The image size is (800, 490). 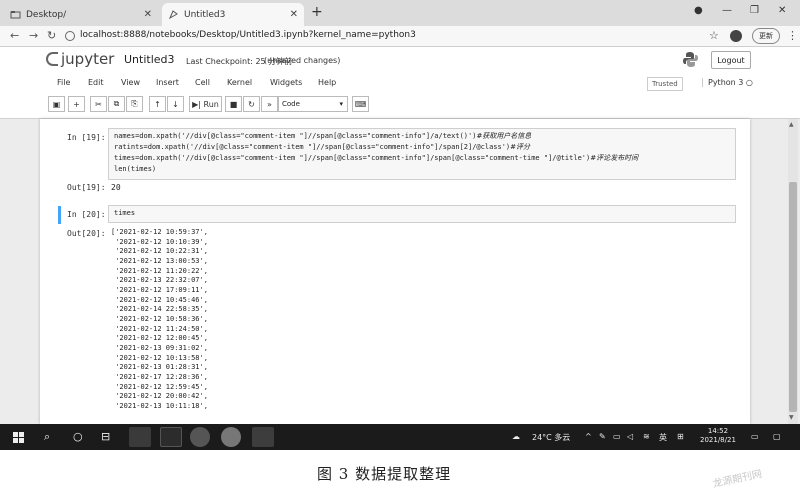 What do you see at coordinates (86, 187) in the screenshot?
I see `out-prompt: Out[19]:` at bounding box center [86, 187].